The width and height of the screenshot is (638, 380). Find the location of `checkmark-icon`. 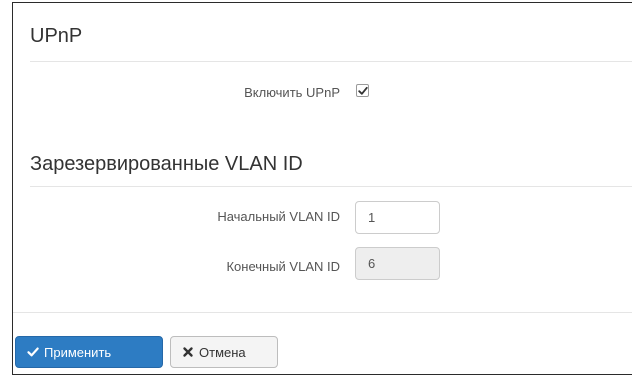

checkmark-icon is located at coordinates (363, 90).